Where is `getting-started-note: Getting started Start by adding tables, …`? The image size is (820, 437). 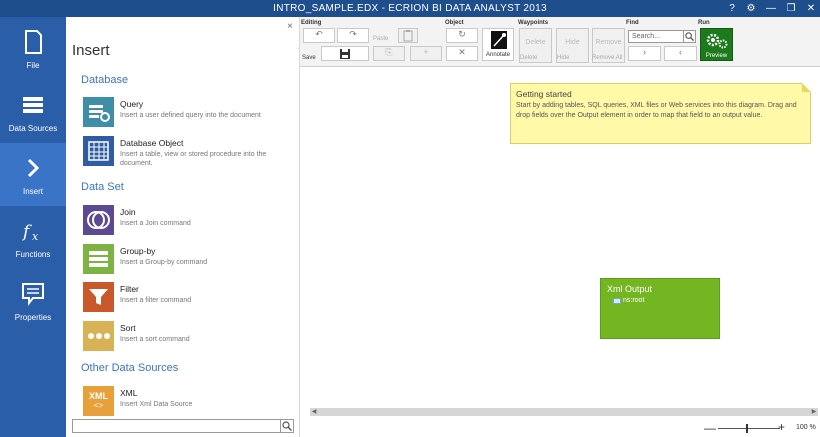
getting-started-note: Getting started Start by adding tables, … is located at coordinates (660, 113).